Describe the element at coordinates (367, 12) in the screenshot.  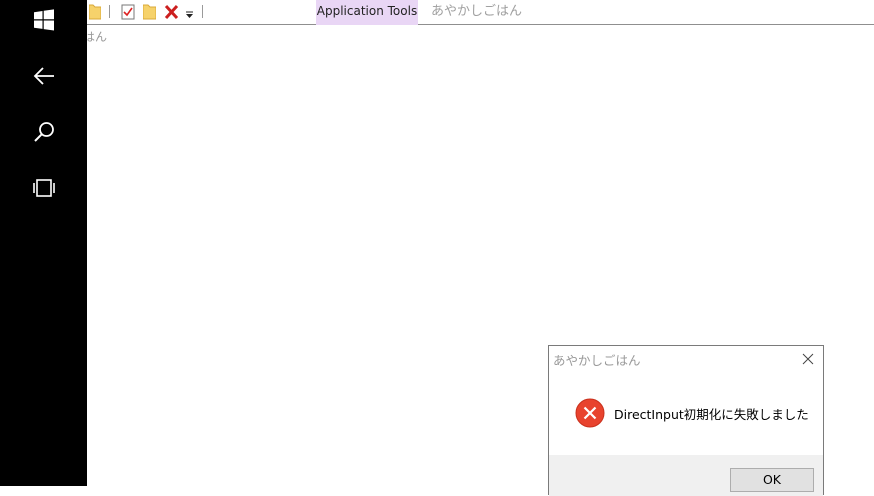
I see `tab-application-tools: Application Tools` at that location.